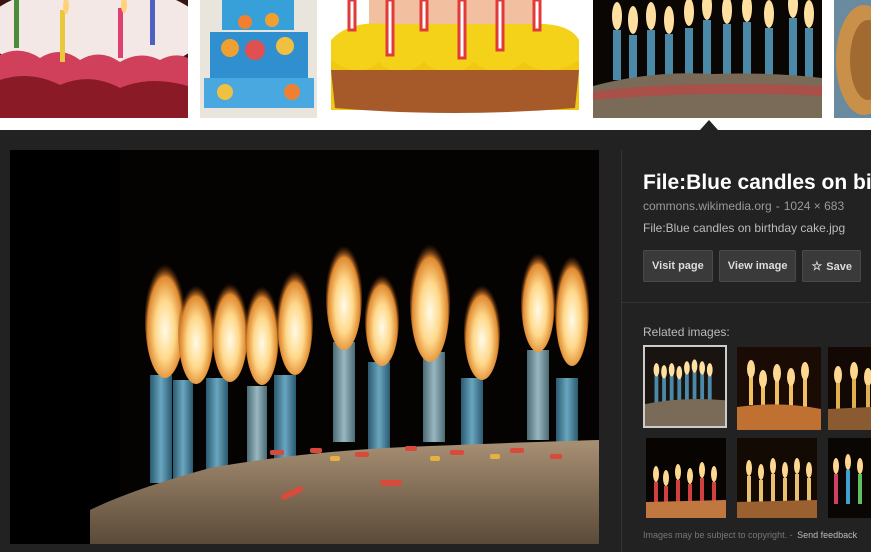 This screenshot has width=871, height=552. What do you see at coordinates (455, 59) in the screenshot?
I see `result-thumbnail-cartoon-cake` at bounding box center [455, 59].